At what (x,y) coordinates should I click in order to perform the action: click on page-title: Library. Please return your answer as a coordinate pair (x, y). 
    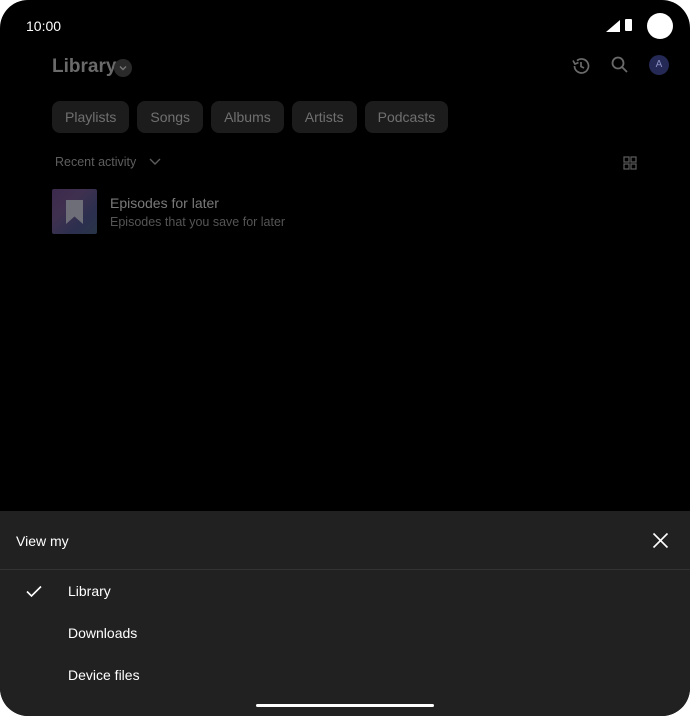
    Looking at the image, I should click on (84, 67).